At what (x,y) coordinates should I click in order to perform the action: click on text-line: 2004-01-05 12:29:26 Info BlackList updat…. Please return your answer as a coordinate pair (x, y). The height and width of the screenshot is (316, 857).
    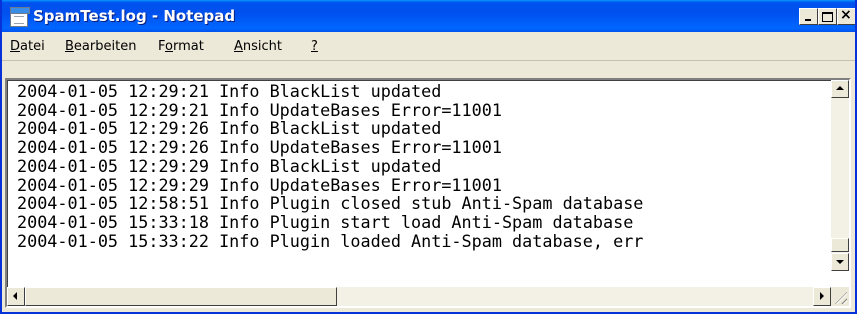
    Looking at the image, I should click on (229, 128).